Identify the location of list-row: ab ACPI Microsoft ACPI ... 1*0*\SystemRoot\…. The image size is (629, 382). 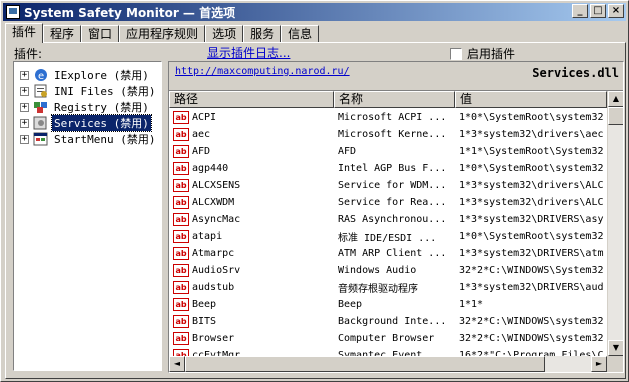
(387, 117).